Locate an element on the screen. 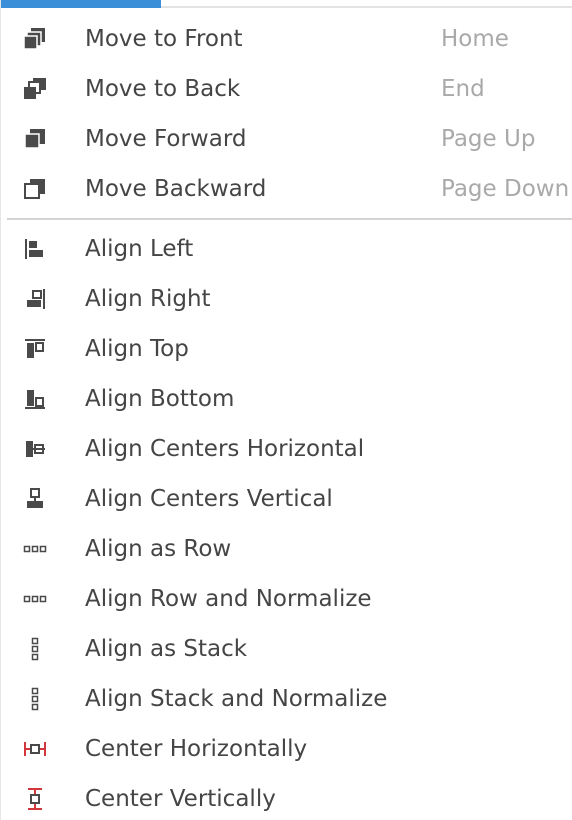 The width and height of the screenshot is (572, 820). move-to-front-icon is located at coordinates (35, 39).